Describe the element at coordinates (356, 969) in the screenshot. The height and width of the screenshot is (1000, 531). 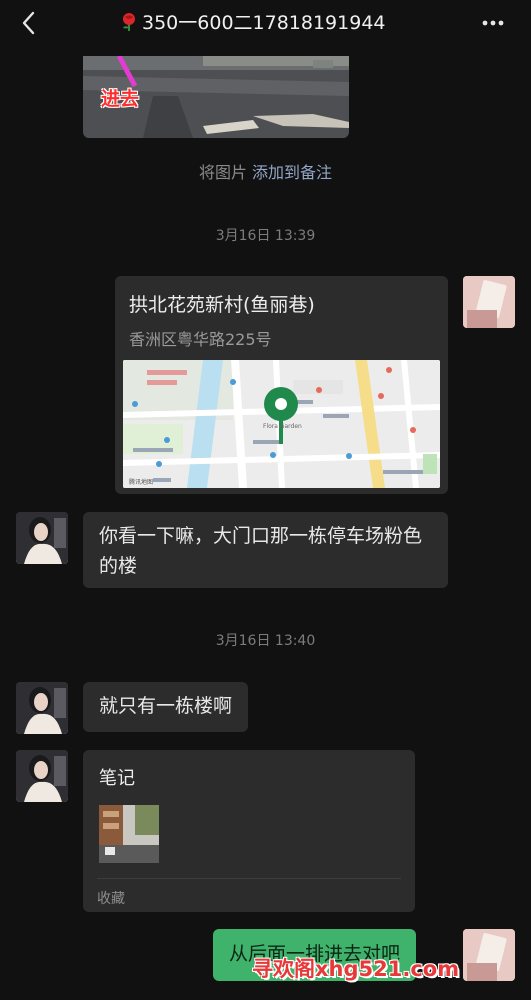
I see `watermark: 寻欢阁xhg521.com` at that location.